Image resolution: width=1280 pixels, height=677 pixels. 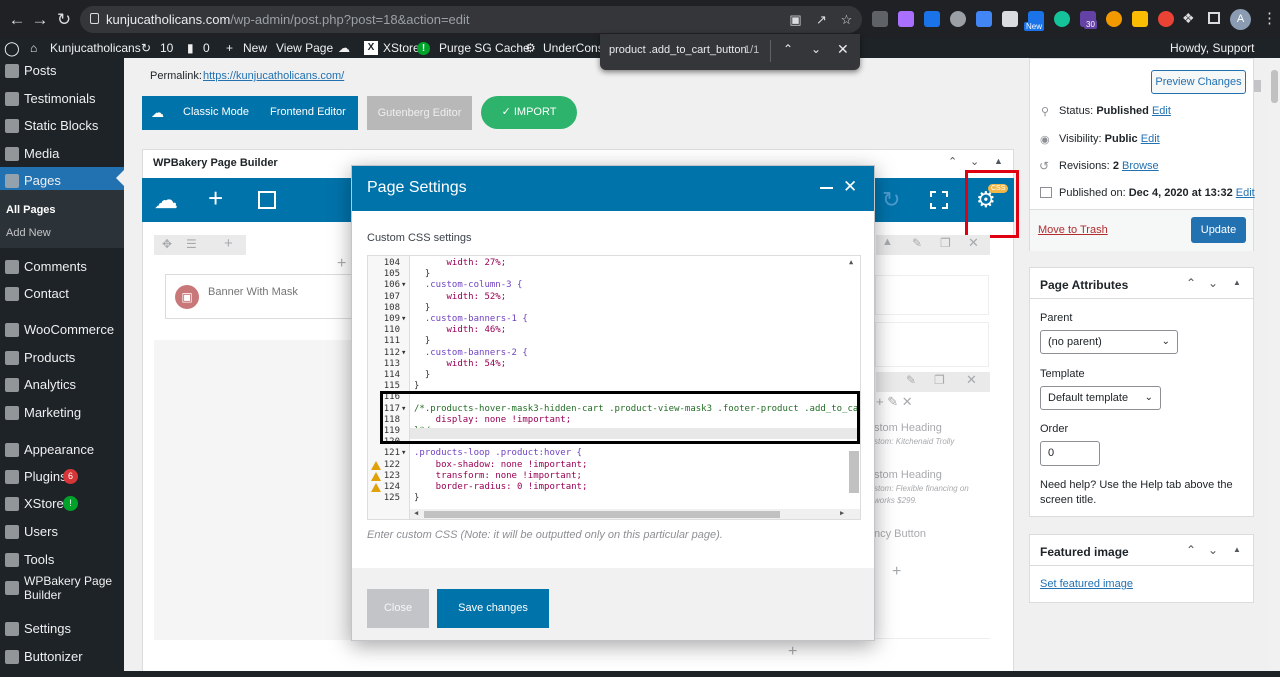 I want to click on edit-date-link: Edit, so click(x=1245, y=193).